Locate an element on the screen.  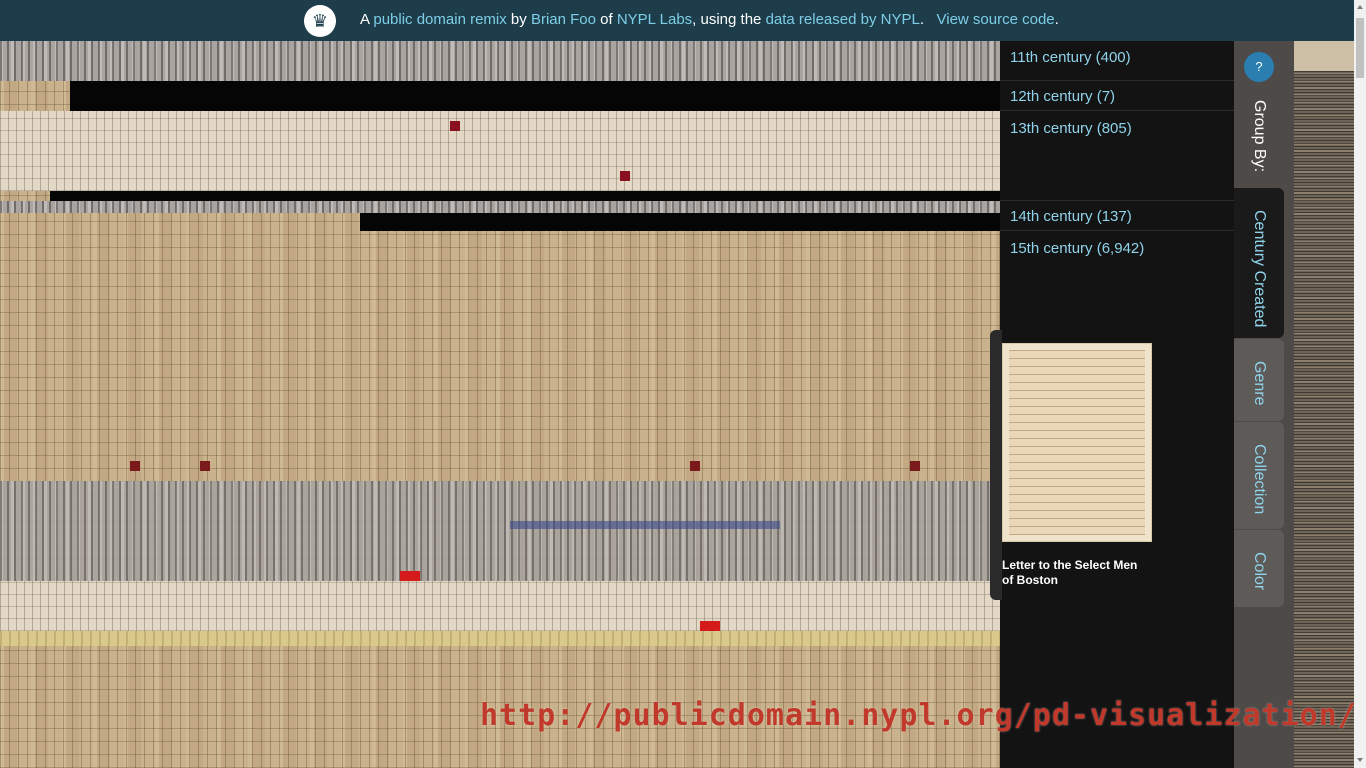
tab-label: Color is located at coordinates (1259, 571).